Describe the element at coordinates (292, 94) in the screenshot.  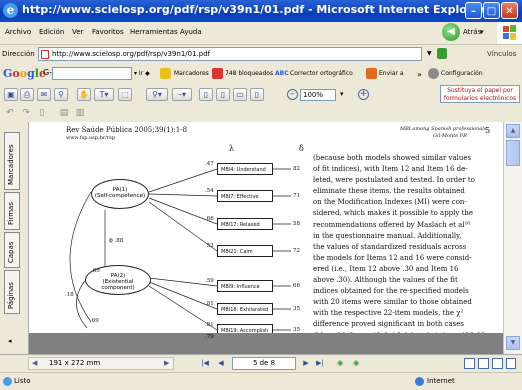
I see `zoom-out-circle-icon: –` at that location.